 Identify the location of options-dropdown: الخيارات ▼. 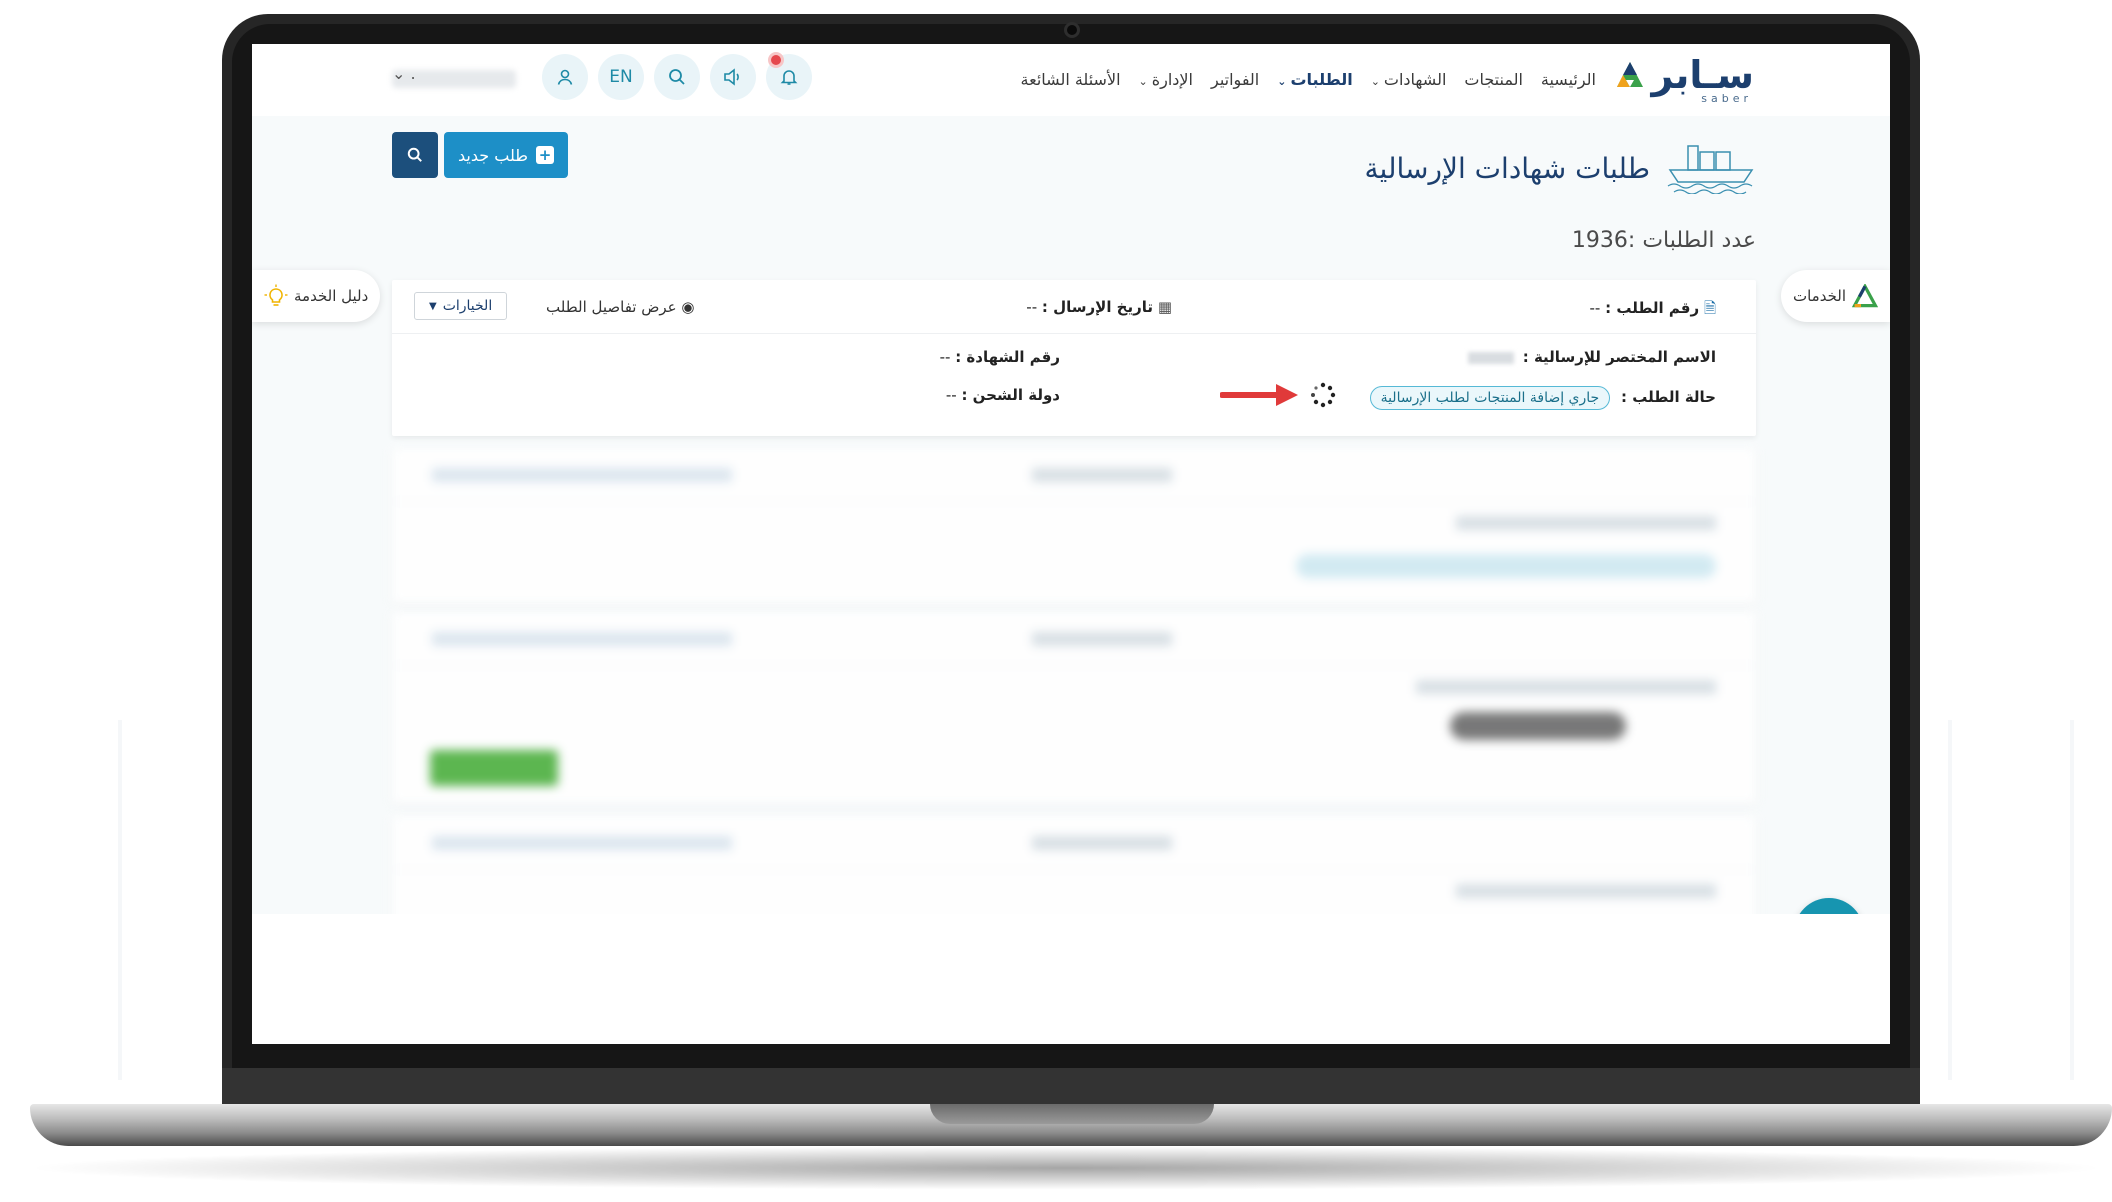
(461, 306).